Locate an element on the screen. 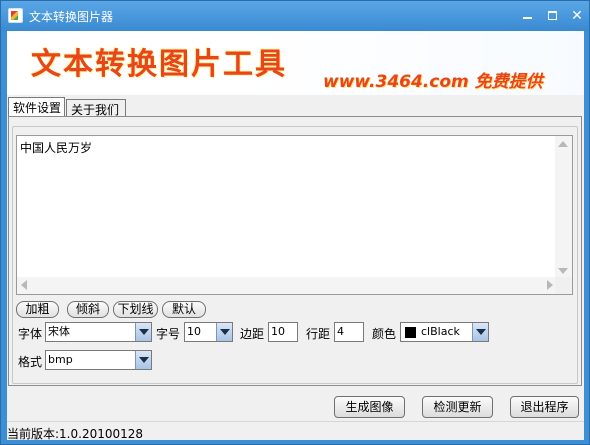 This screenshot has width=590, height=445. size-value: 10 is located at coordinates (194, 331).